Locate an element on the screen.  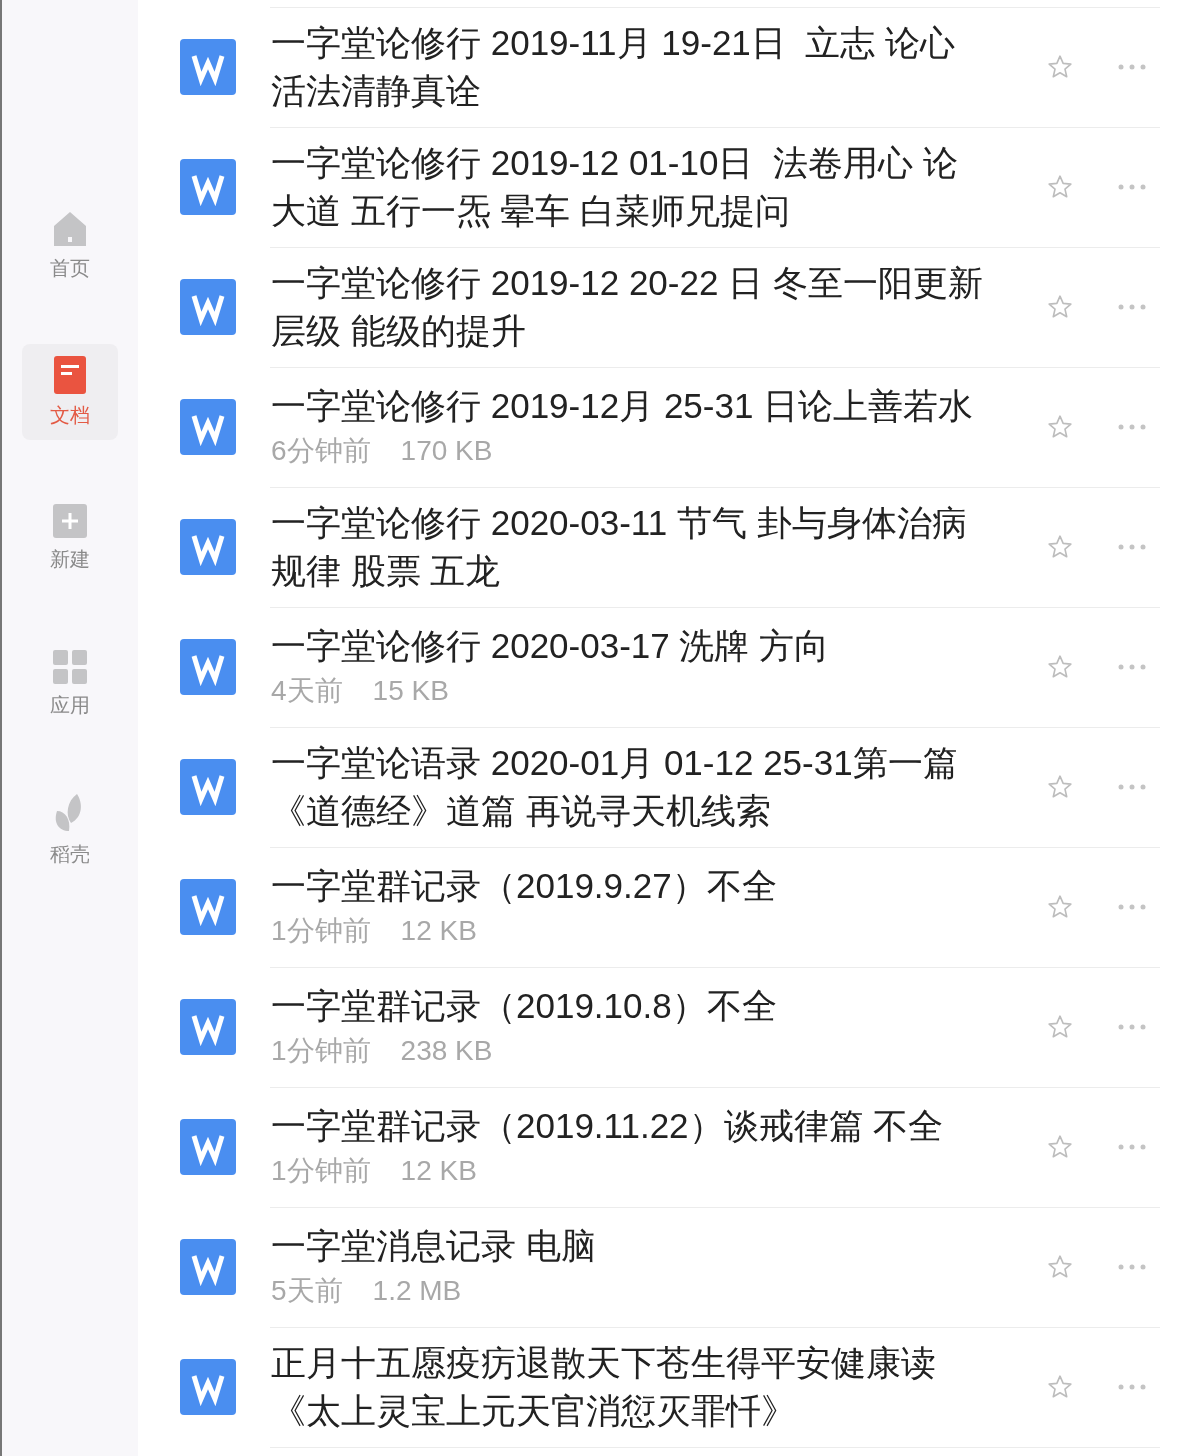
file-row: 一字堂论修行 2019-12 01-10日 法卷用心 论大道 五行一炁 晕车 白菜师兄提问 is located at coordinates (670, 187).